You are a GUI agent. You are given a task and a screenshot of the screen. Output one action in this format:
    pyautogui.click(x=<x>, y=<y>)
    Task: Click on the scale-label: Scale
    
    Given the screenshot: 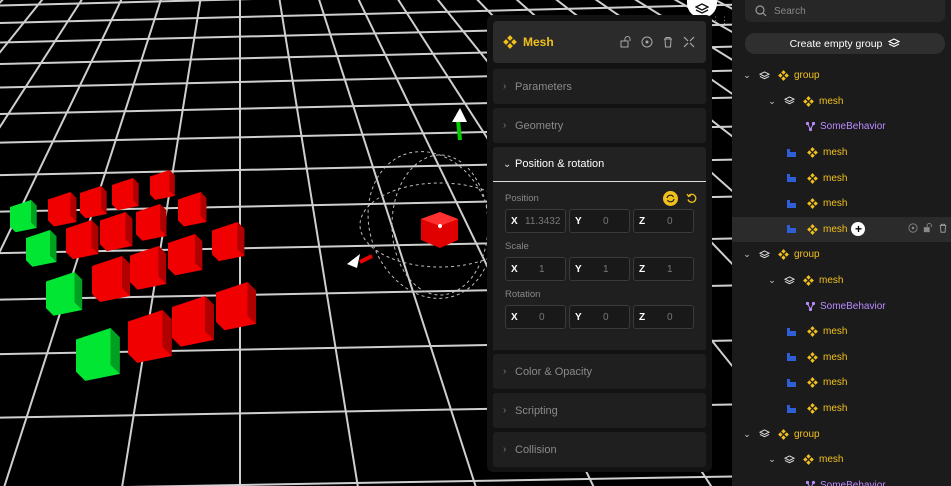 What is the action you would take?
    pyautogui.click(x=517, y=246)
    